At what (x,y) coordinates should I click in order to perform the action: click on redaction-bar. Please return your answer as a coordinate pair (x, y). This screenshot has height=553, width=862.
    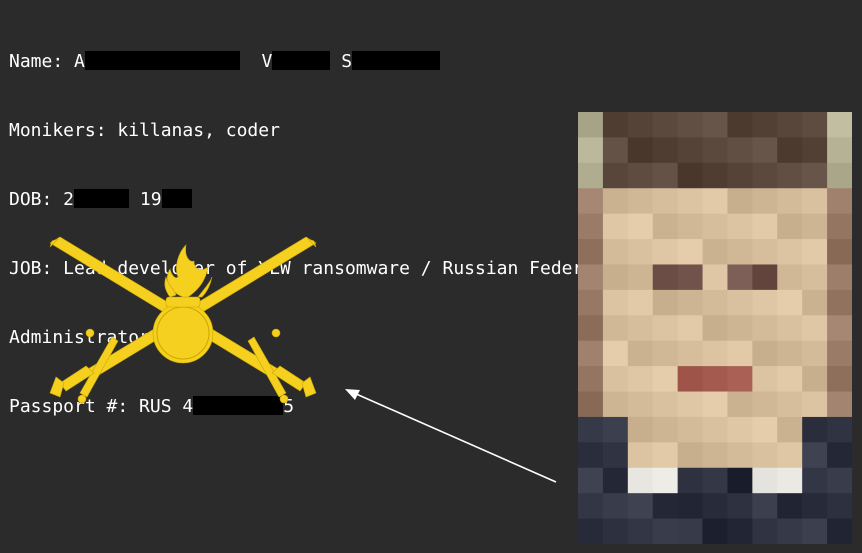
    Looking at the image, I should click on (301, 60).